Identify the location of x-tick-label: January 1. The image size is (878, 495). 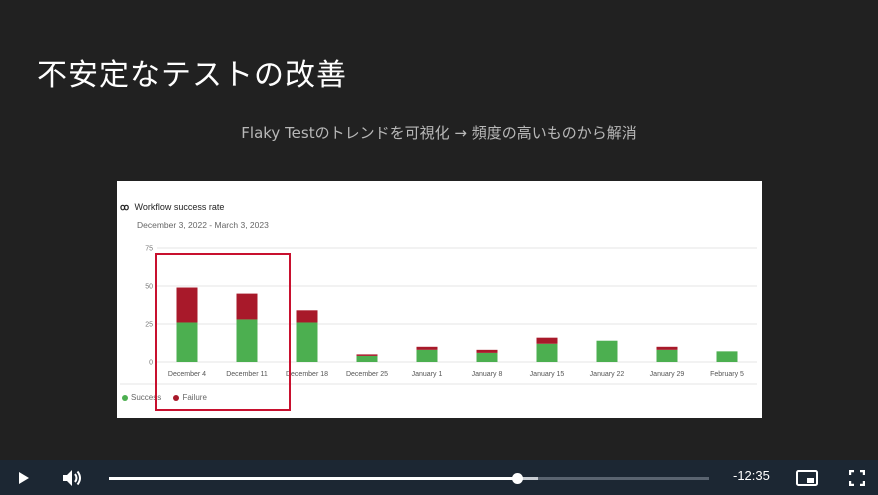
(427, 374).